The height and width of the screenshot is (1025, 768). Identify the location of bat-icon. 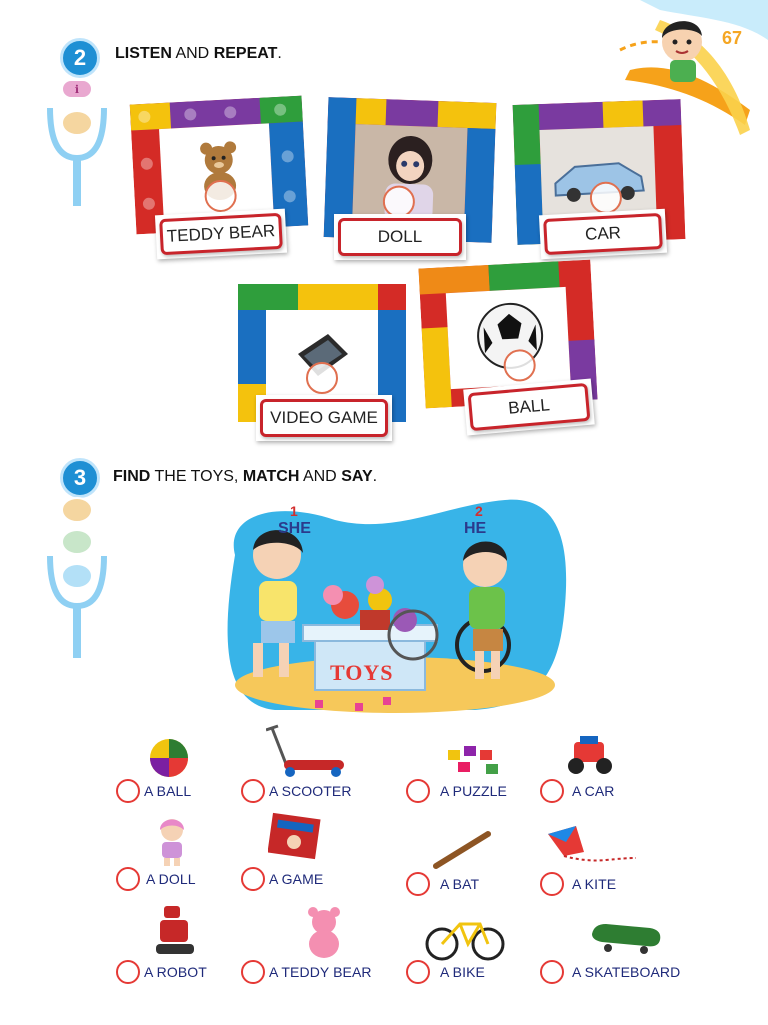
(462, 850).